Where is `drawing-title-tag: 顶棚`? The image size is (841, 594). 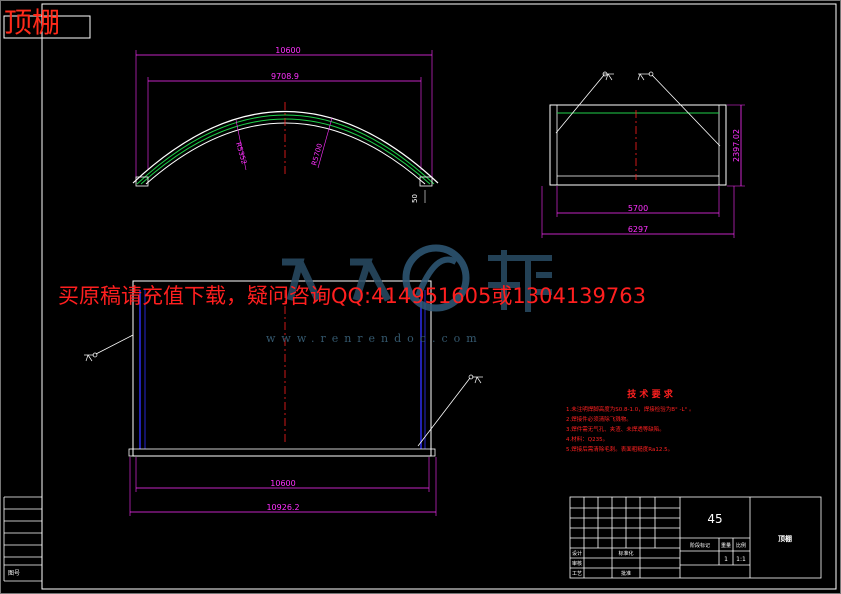 drawing-title-tag: 顶棚 is located at coordinates (32, 22).